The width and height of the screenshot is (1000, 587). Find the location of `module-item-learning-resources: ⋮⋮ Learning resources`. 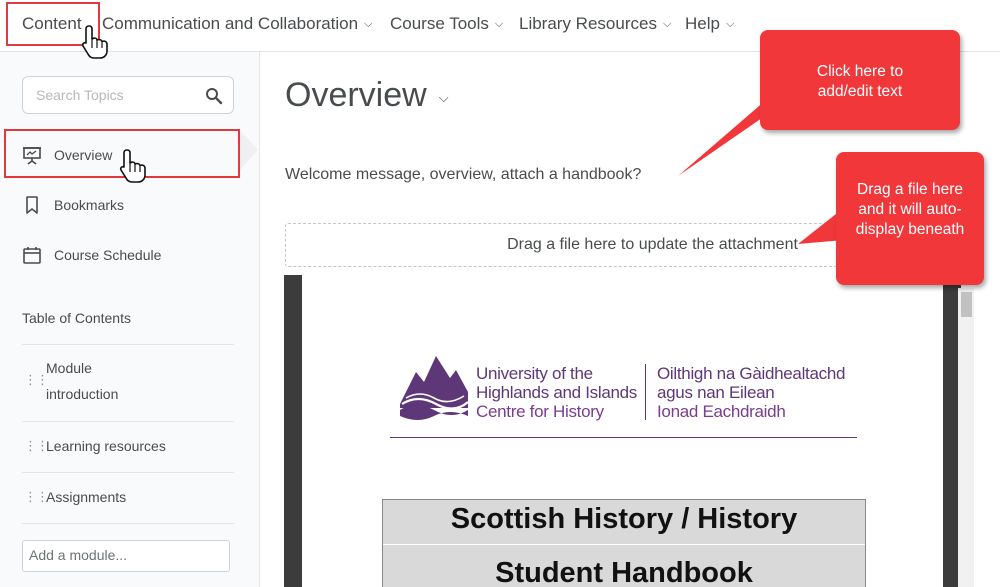

module-item-learning-resources: ⋮⋮ Learning resources is located at coordinates (128, 446).